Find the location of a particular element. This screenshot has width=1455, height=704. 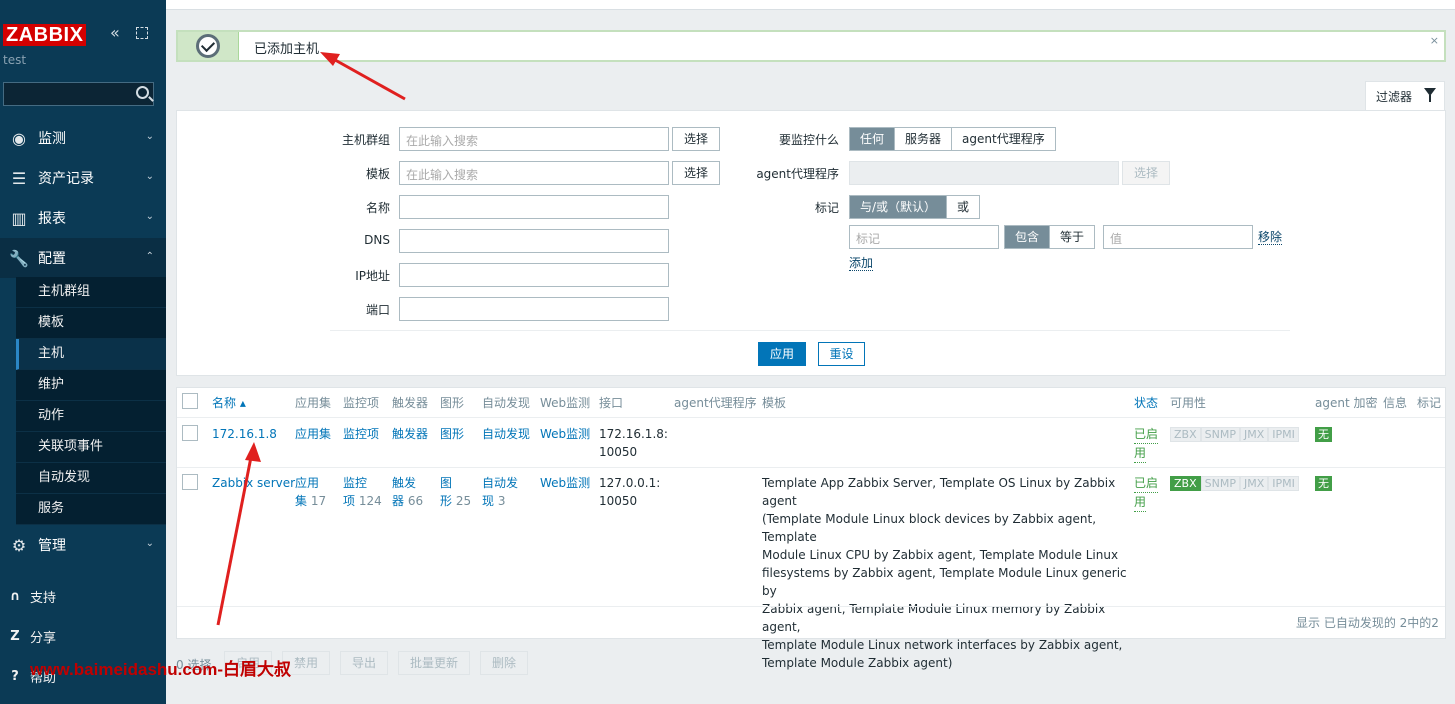

monitored-by-proxy: agent代理程序 is located at coordinates (1003, 139).